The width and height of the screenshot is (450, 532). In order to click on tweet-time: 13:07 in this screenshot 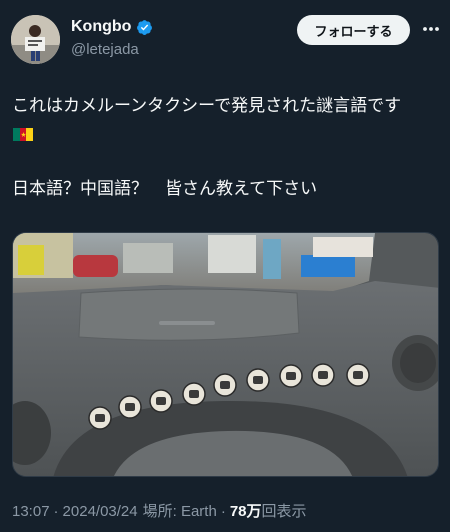, I will do `click(31, 512)`.